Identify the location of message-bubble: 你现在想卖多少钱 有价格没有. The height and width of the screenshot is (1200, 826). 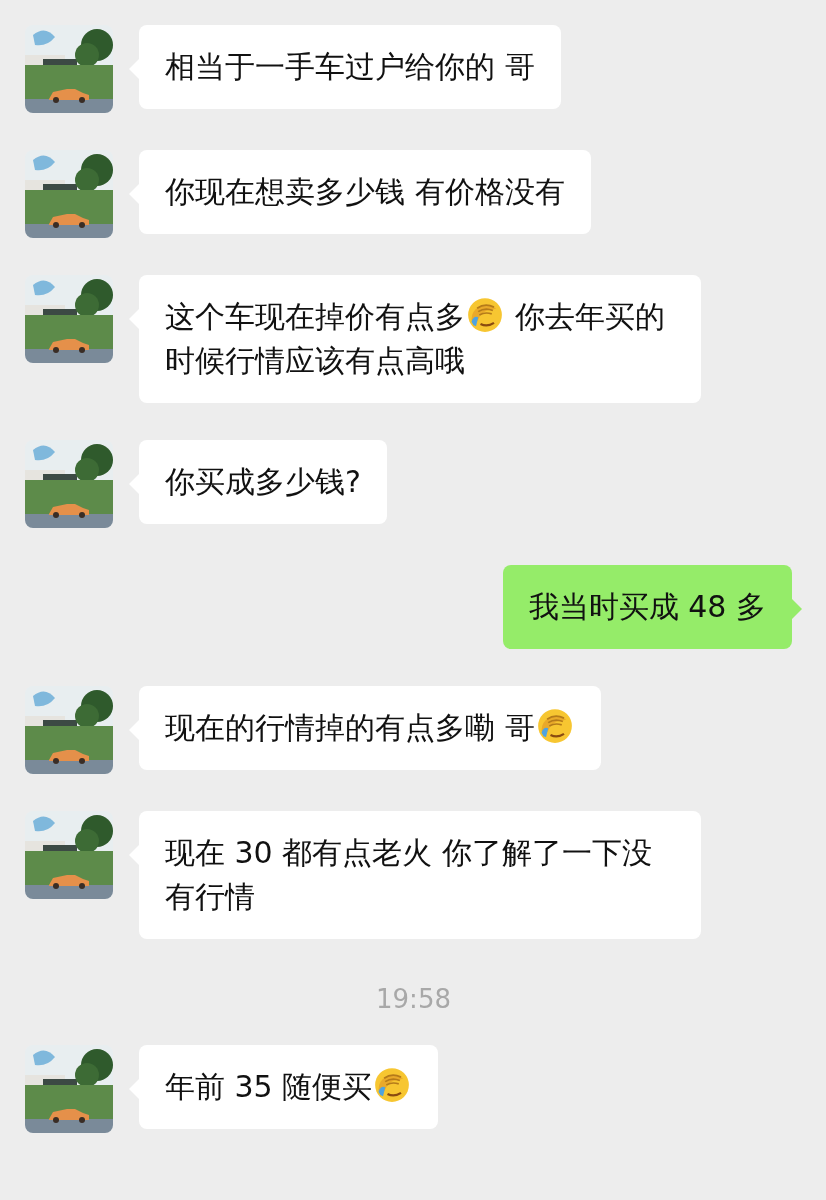
(365, 192).